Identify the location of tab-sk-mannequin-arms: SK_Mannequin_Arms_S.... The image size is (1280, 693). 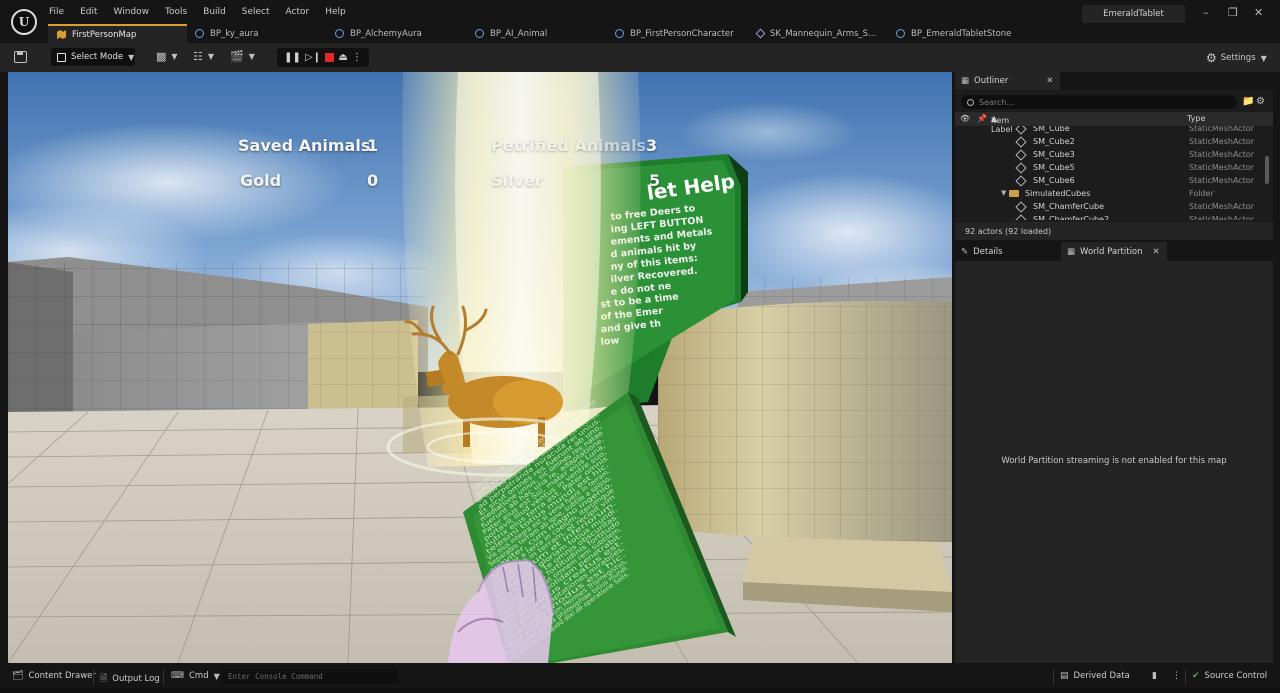
(815, 33).